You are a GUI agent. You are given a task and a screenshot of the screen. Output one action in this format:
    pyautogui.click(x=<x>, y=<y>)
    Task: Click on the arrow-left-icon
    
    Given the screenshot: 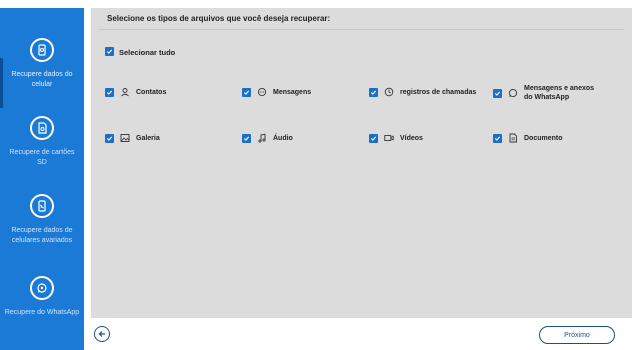 What is the action you would take?
    pyautogui.click(x=101, y=334)
    